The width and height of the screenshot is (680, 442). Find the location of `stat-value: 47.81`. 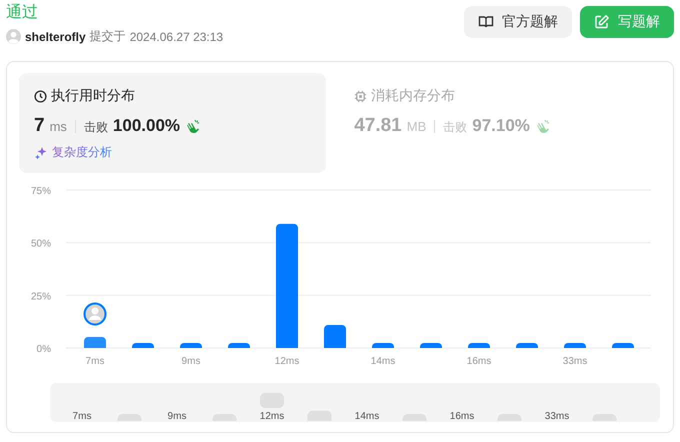

stat-value: 47.81 is located at coordinates (378, 126).